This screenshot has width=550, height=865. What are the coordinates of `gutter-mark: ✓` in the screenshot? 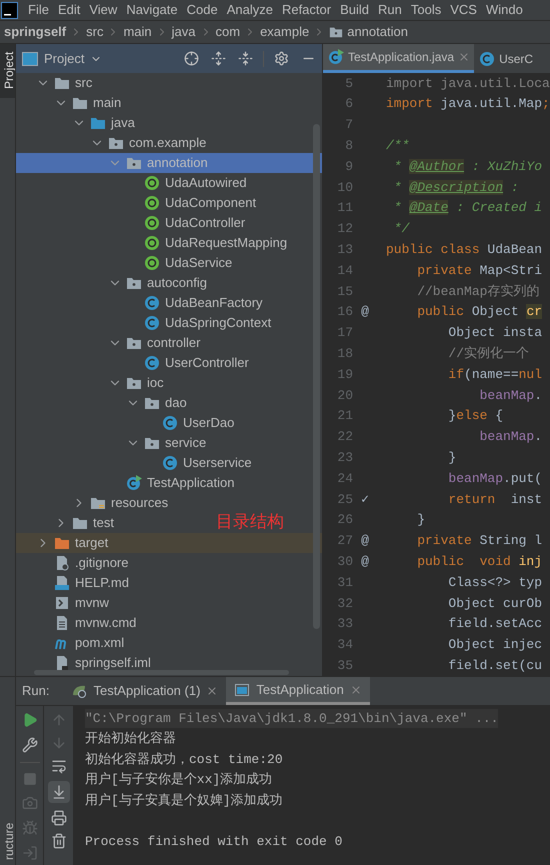 It's located at (365, 499).